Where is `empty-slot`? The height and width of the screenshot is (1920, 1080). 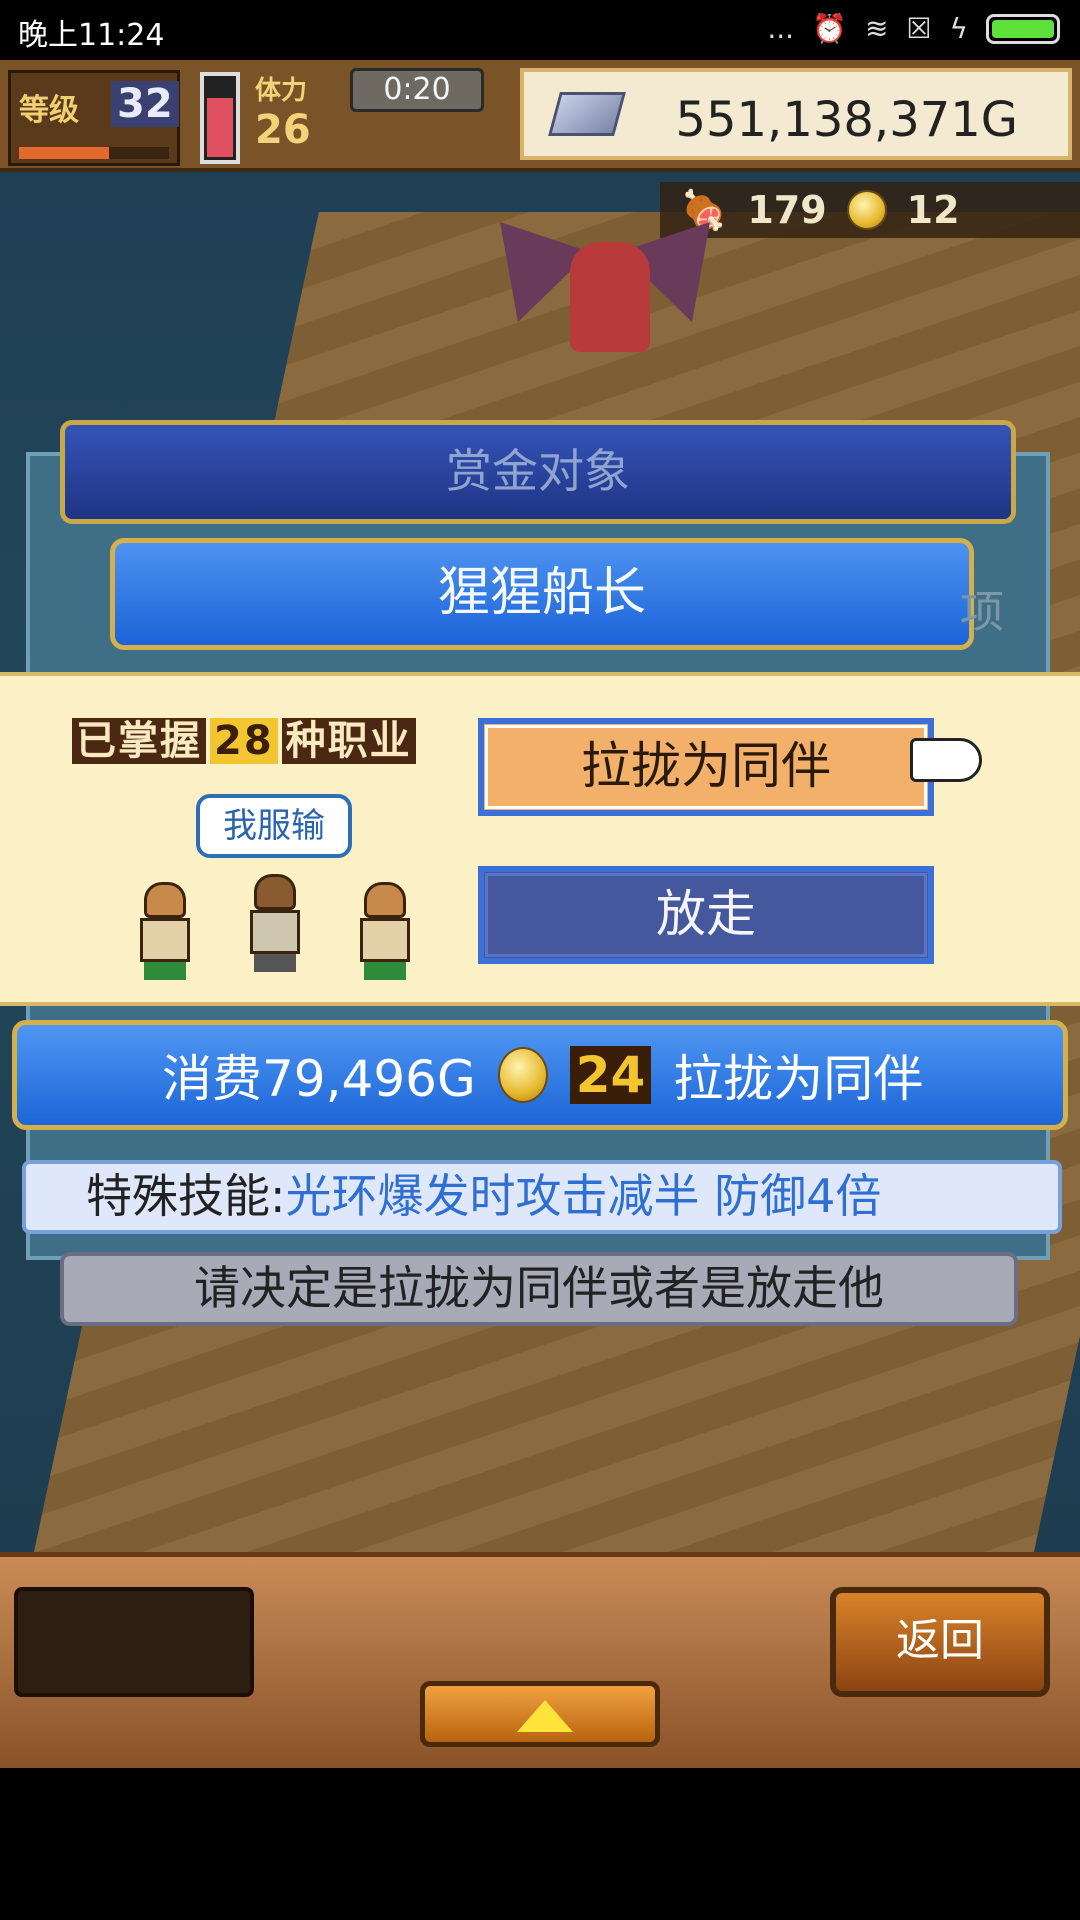
empty-slot is located at coordinates (134, 1642).